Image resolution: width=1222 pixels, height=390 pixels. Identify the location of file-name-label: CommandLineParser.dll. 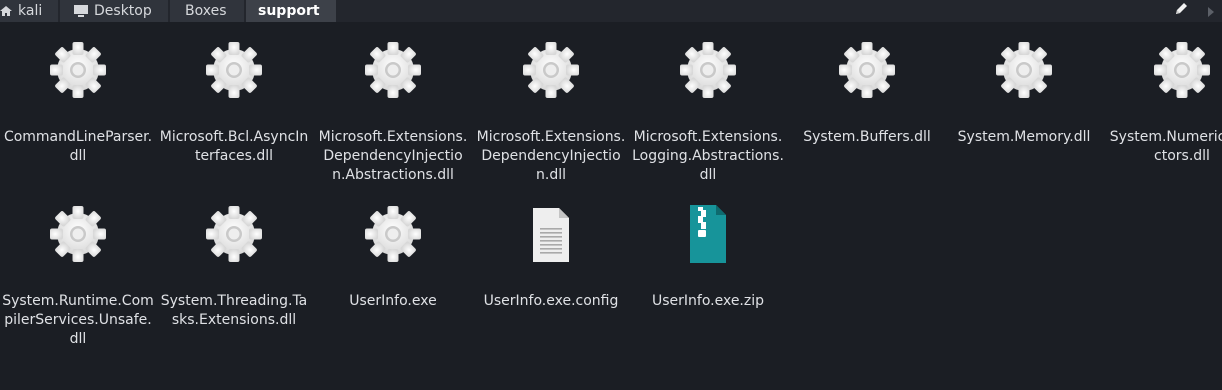
(78, 146).